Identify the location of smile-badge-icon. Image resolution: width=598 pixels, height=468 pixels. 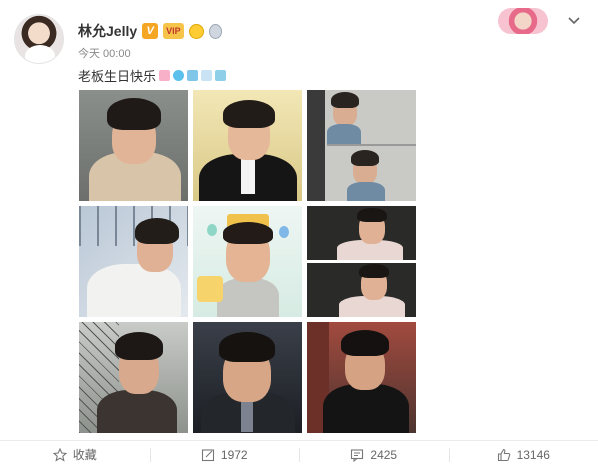
(196, 31).